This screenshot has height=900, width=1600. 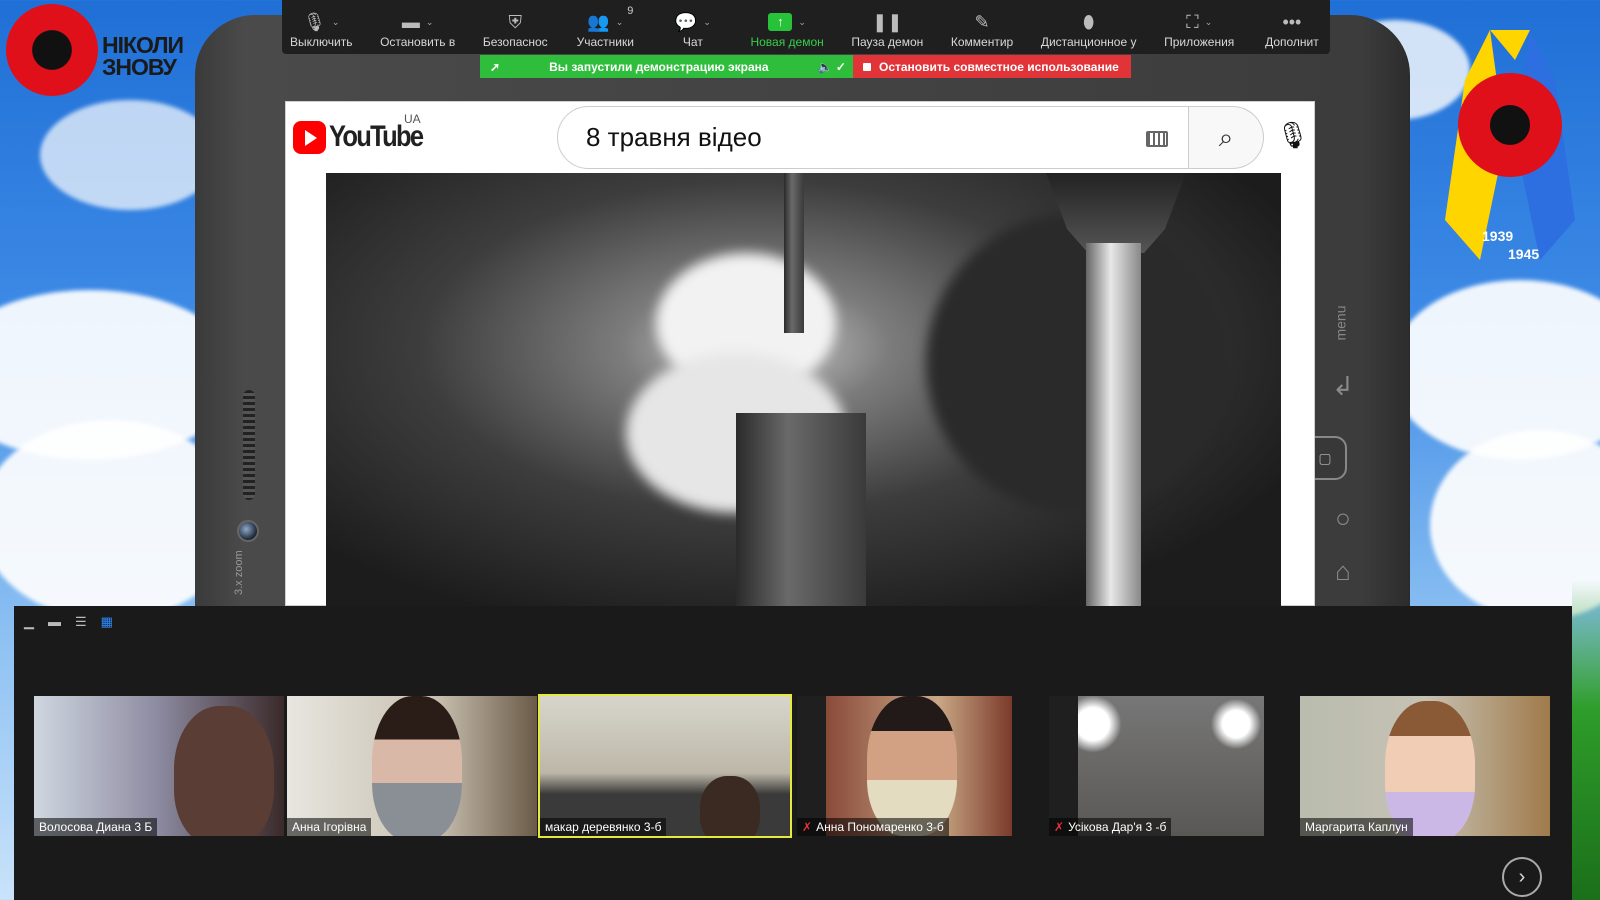 I want to click on toolbar-chat-button: 💬 ⌄ Чат, so click(x=693, y=27).